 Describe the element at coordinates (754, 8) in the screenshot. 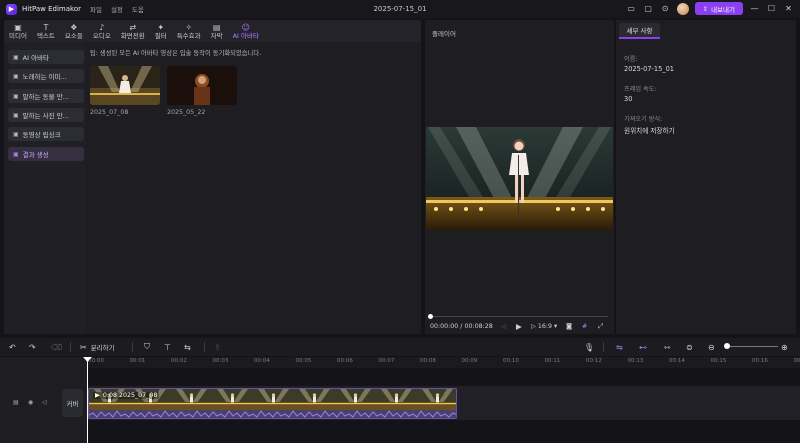

I see `minimize-icon: —` at that location.